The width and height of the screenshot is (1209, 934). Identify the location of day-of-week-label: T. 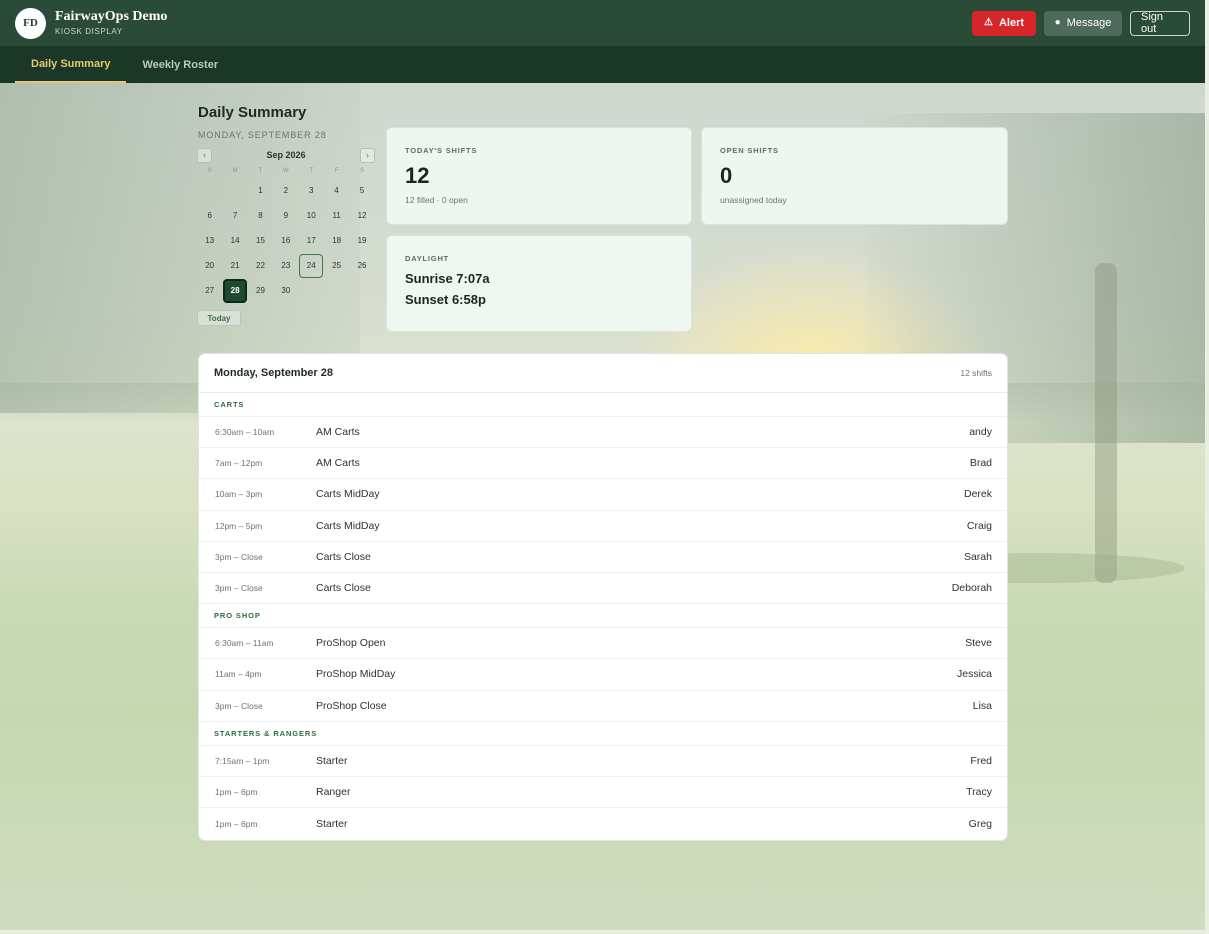
(311, 171).